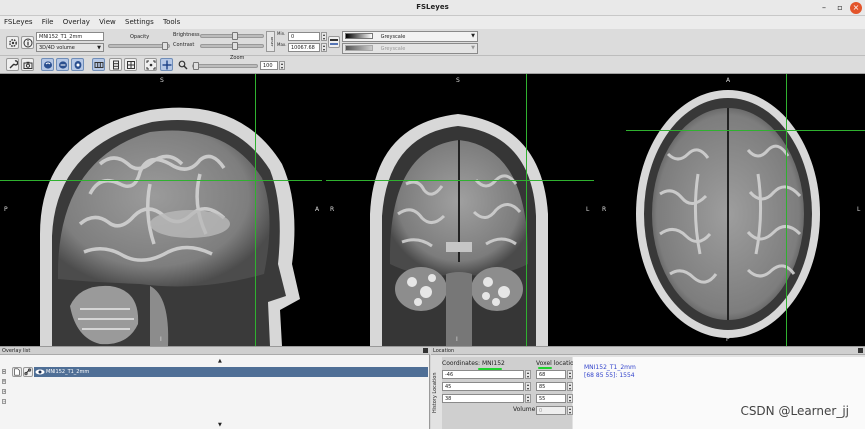  I want to click on world-z-spinner: ▴ ▾, so click(528, 398).